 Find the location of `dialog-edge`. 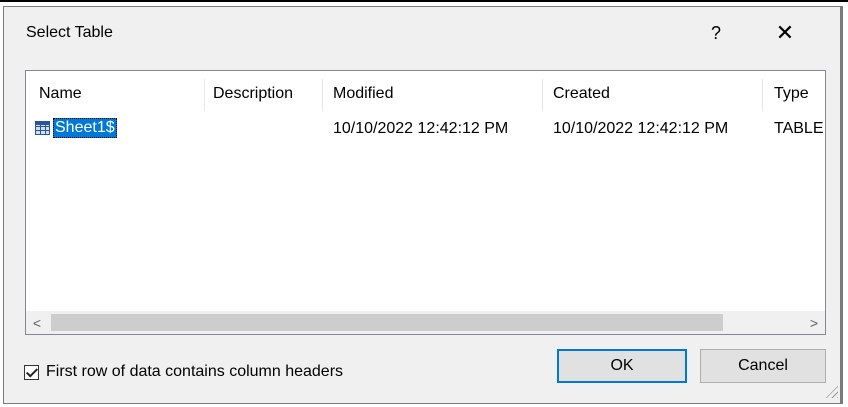

dialog-edge is located at coordinates (842, 205).